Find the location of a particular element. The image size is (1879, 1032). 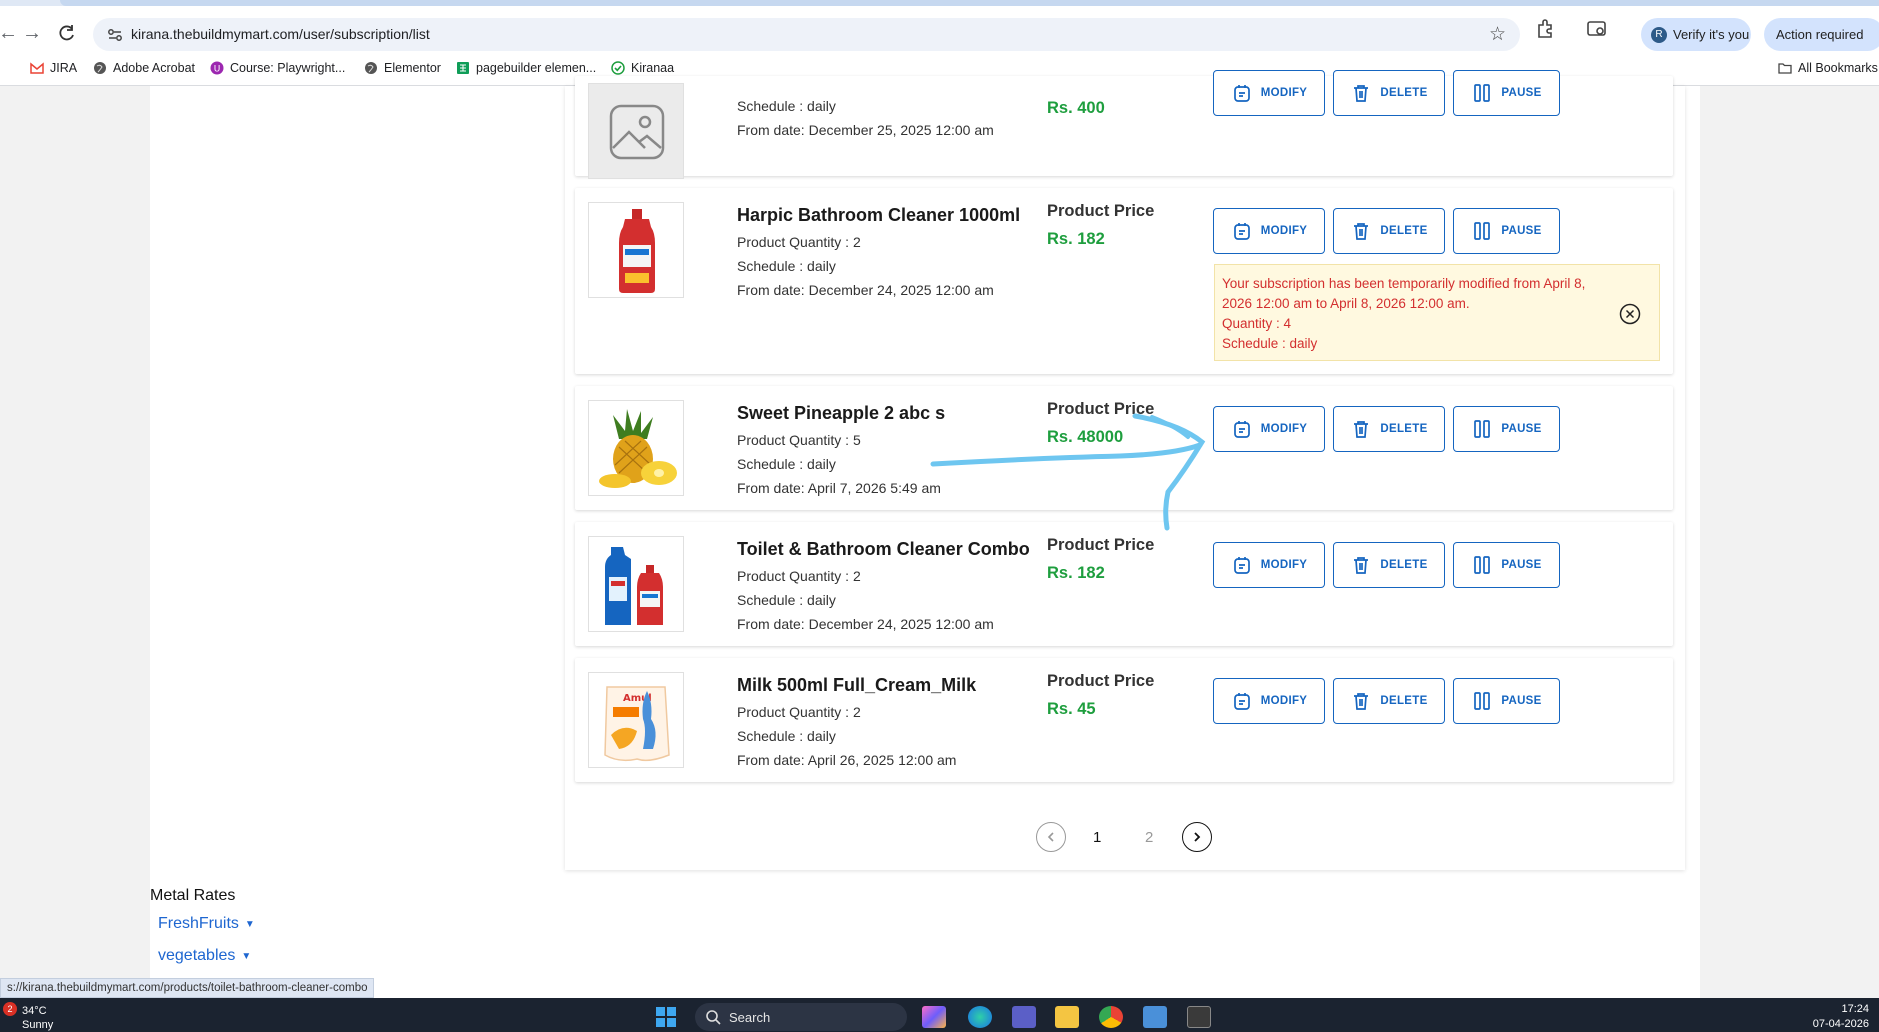

price-value: Rs. 48000 is located at coordinates (1085, 437).